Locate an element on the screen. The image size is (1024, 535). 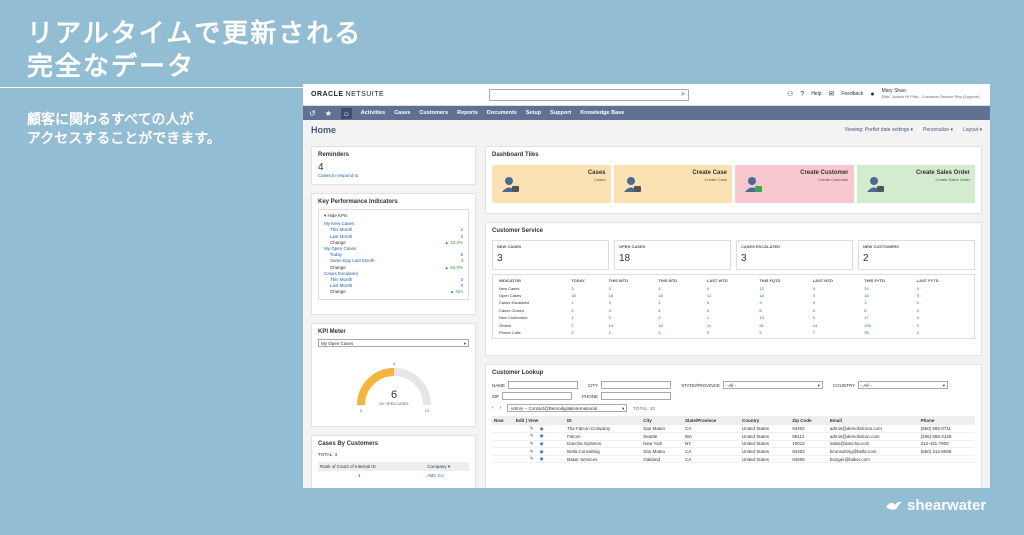
indicator-value: 5 is located at coordinates (783, 332).